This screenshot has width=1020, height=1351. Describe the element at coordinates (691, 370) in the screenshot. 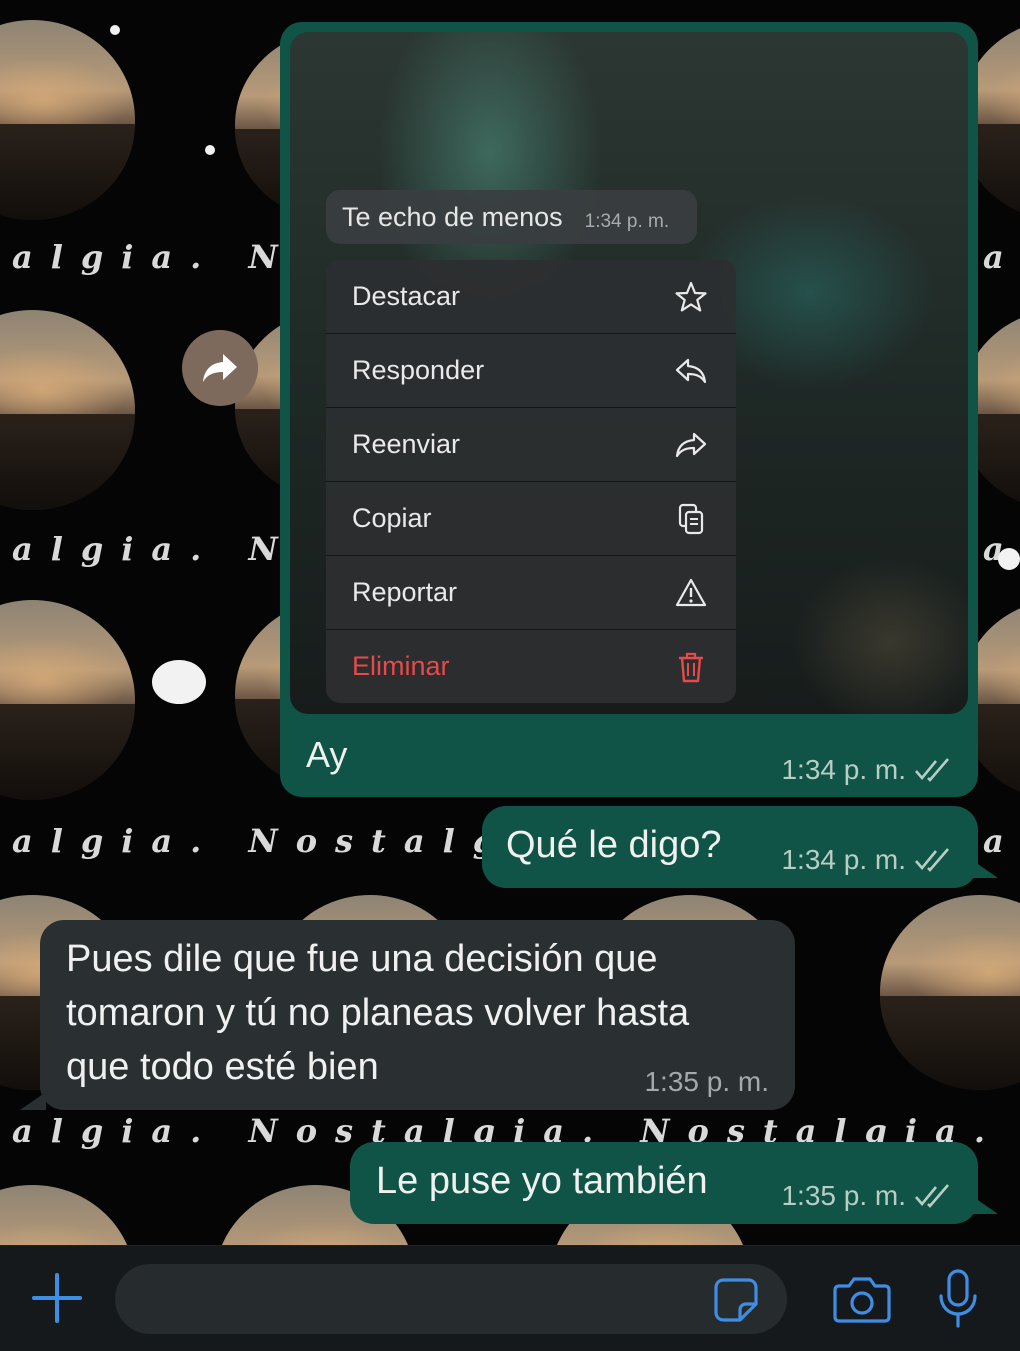

I see `reply-icon` at that location.